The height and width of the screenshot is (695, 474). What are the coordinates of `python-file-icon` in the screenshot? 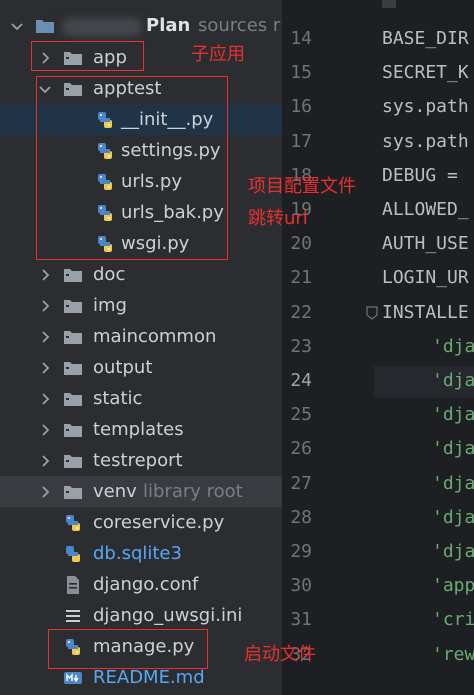 It's located at (73, 523).